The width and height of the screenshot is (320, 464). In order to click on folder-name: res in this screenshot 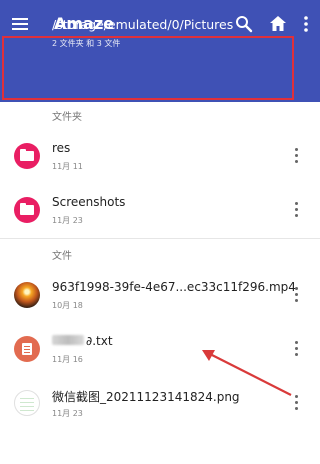, I will do `click(61, 148)`.